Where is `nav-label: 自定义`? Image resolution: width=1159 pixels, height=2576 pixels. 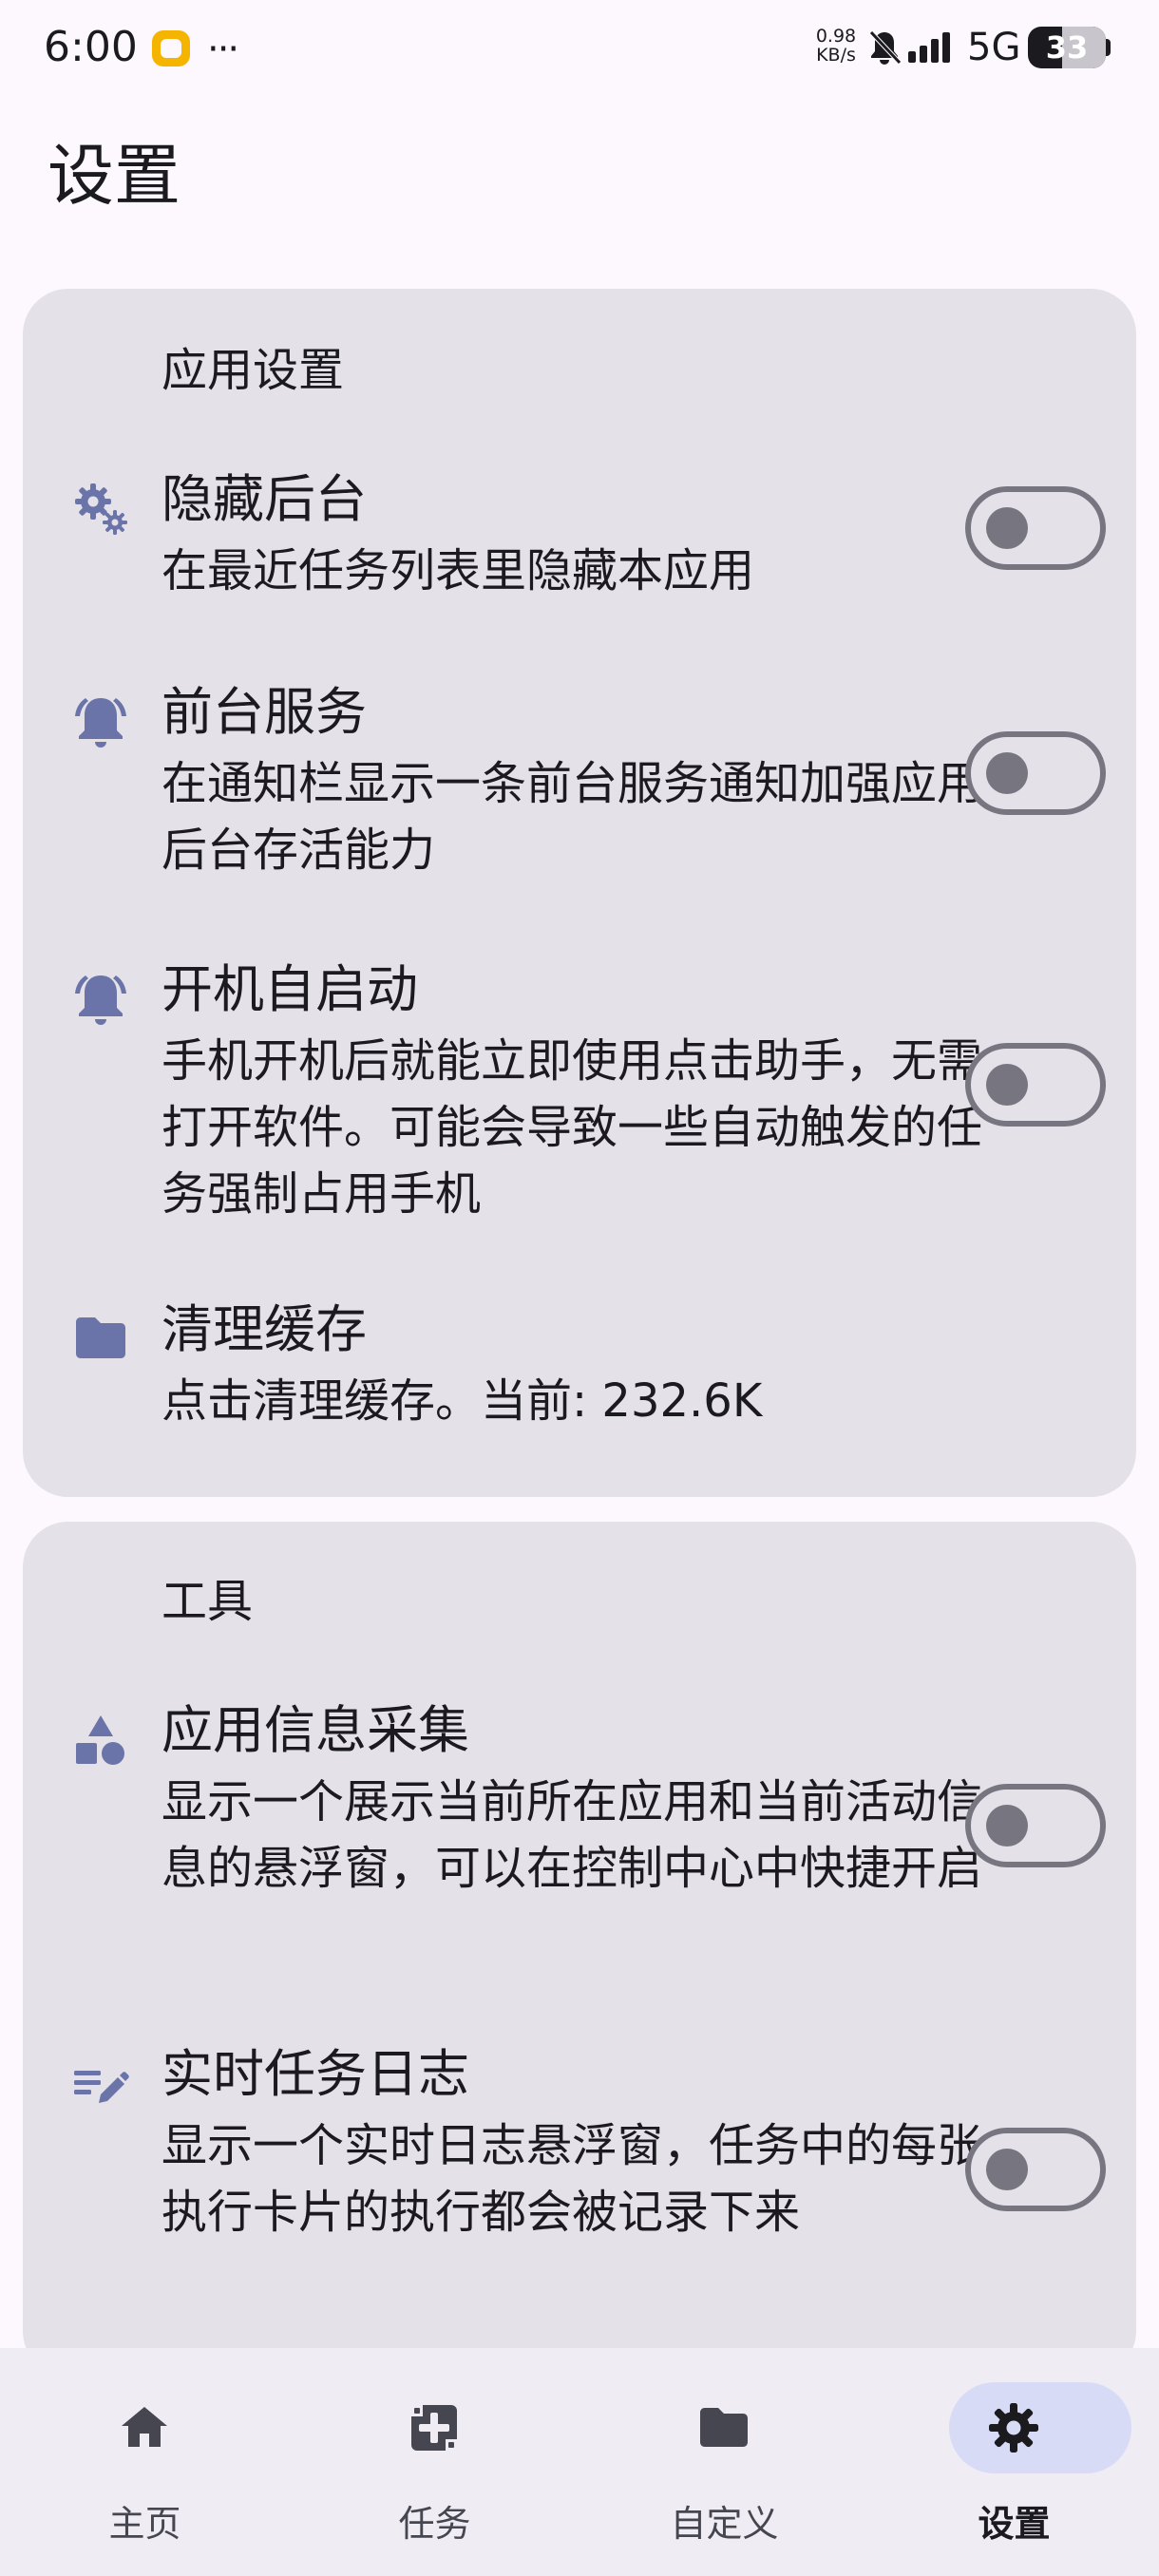 nav-label: 自定义 is located at coordinates (724, 2524).